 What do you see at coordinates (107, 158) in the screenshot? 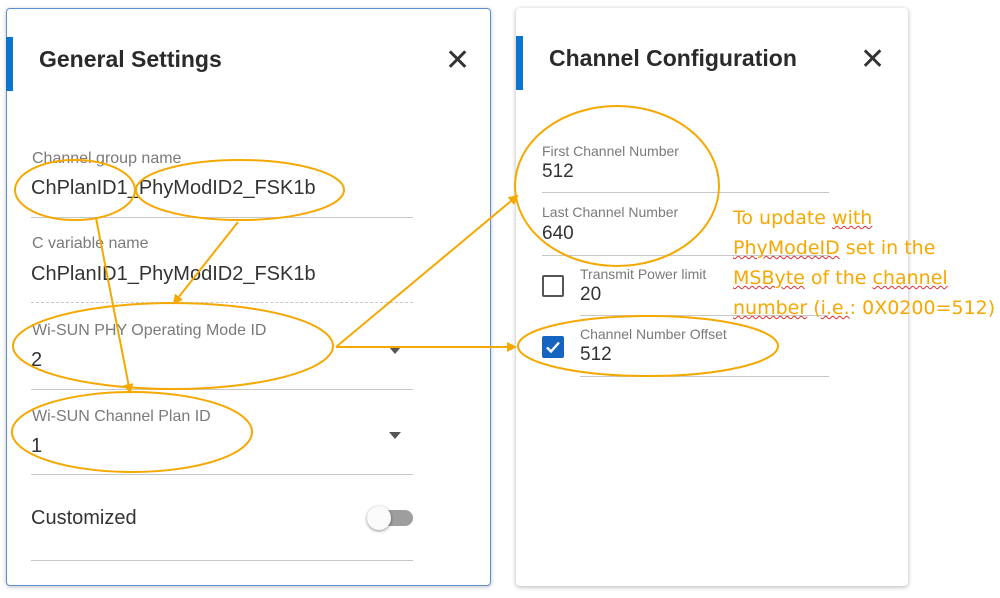
I see `channel-group-name-label: Channel group name` at bounding box center [107, 158].